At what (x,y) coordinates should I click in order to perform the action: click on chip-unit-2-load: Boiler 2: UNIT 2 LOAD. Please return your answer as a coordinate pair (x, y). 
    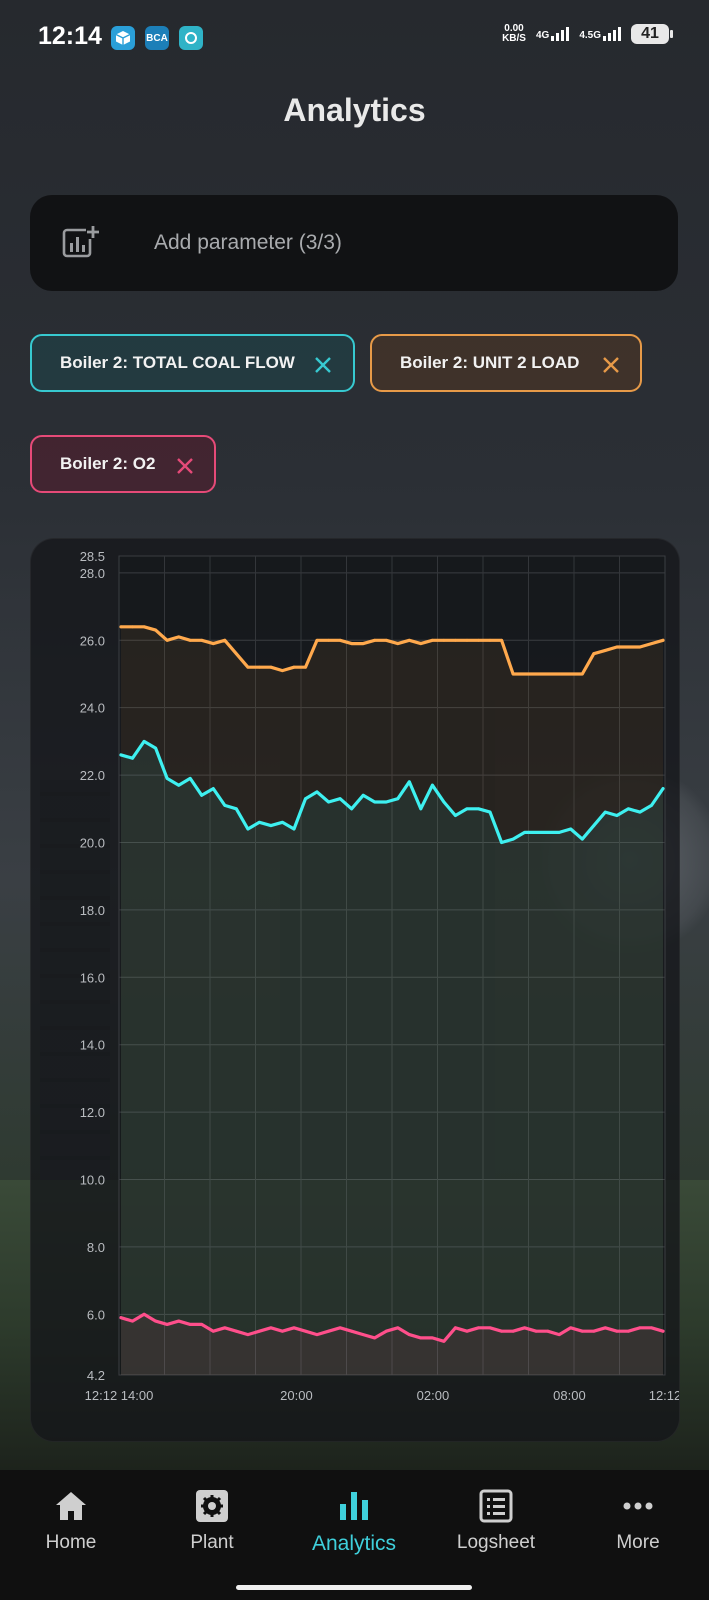
    Looking at the image, I should click on (506, 363).